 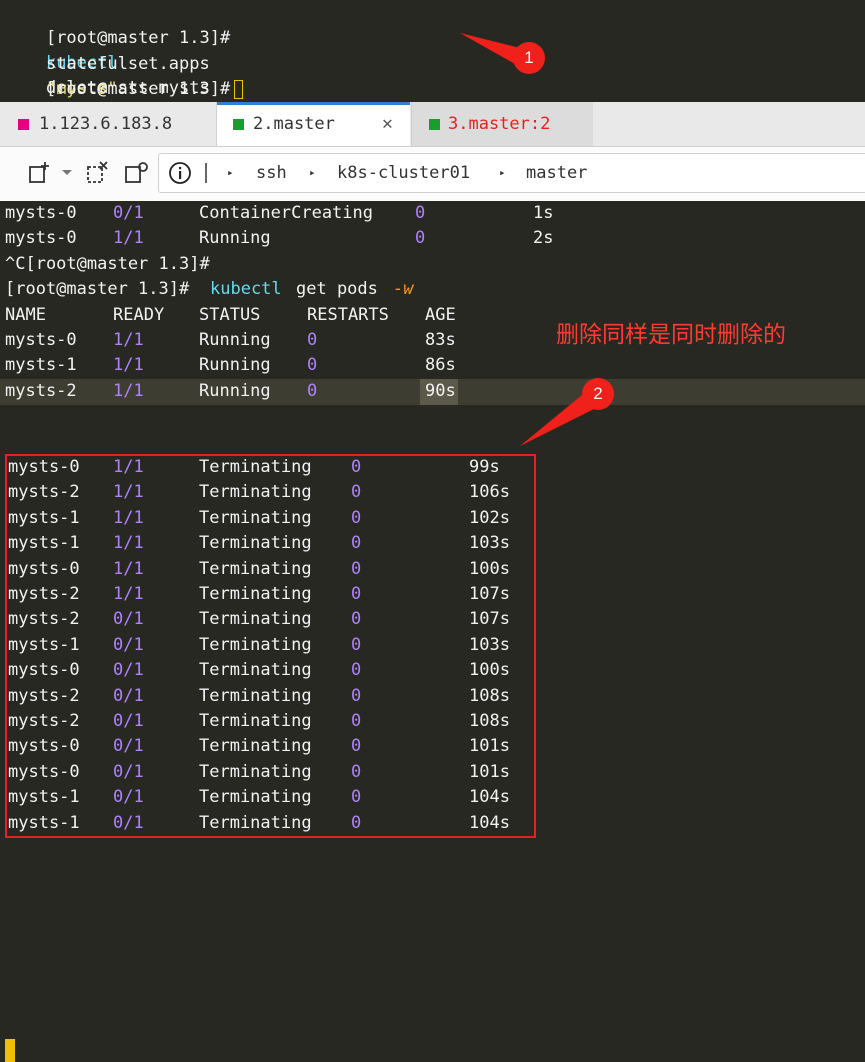 What do you see at coordinates (530, 239) in the screenshot?
I see `annotation-arrows` at bounding box center [530, 239].